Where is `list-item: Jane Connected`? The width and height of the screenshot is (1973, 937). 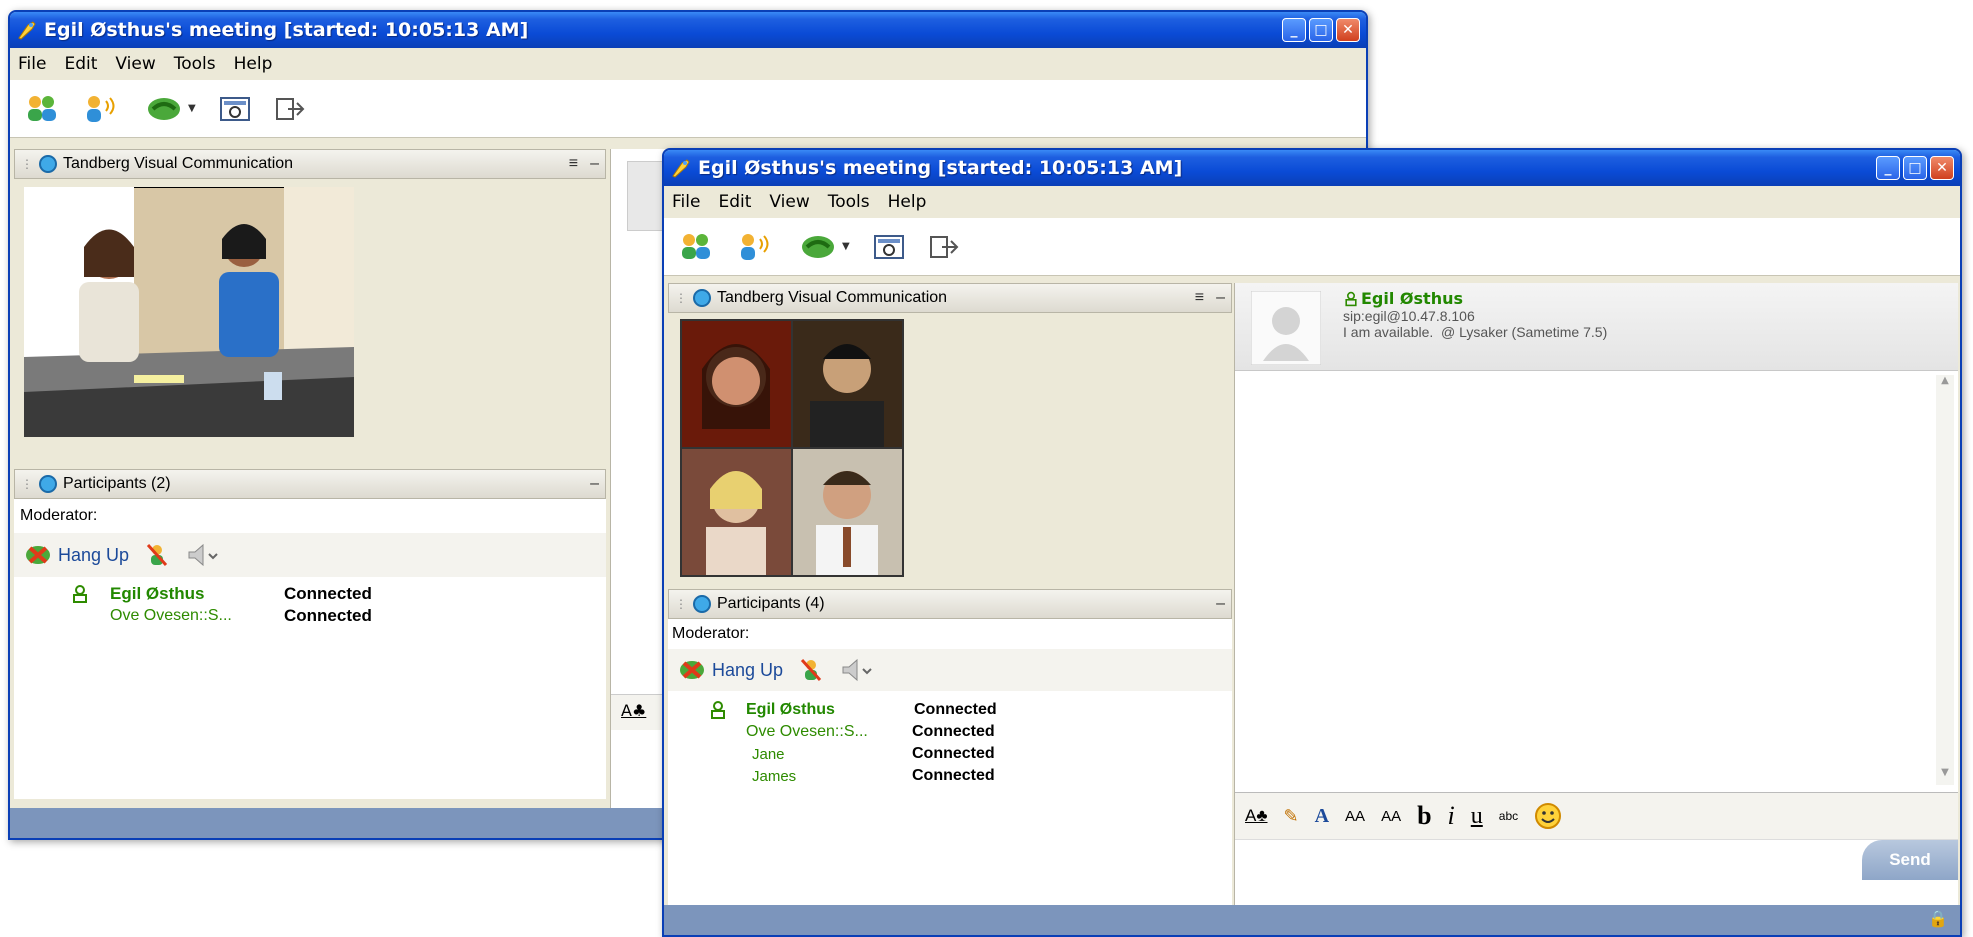
list-item: Jane Connected is located at coordinates (950, 754).